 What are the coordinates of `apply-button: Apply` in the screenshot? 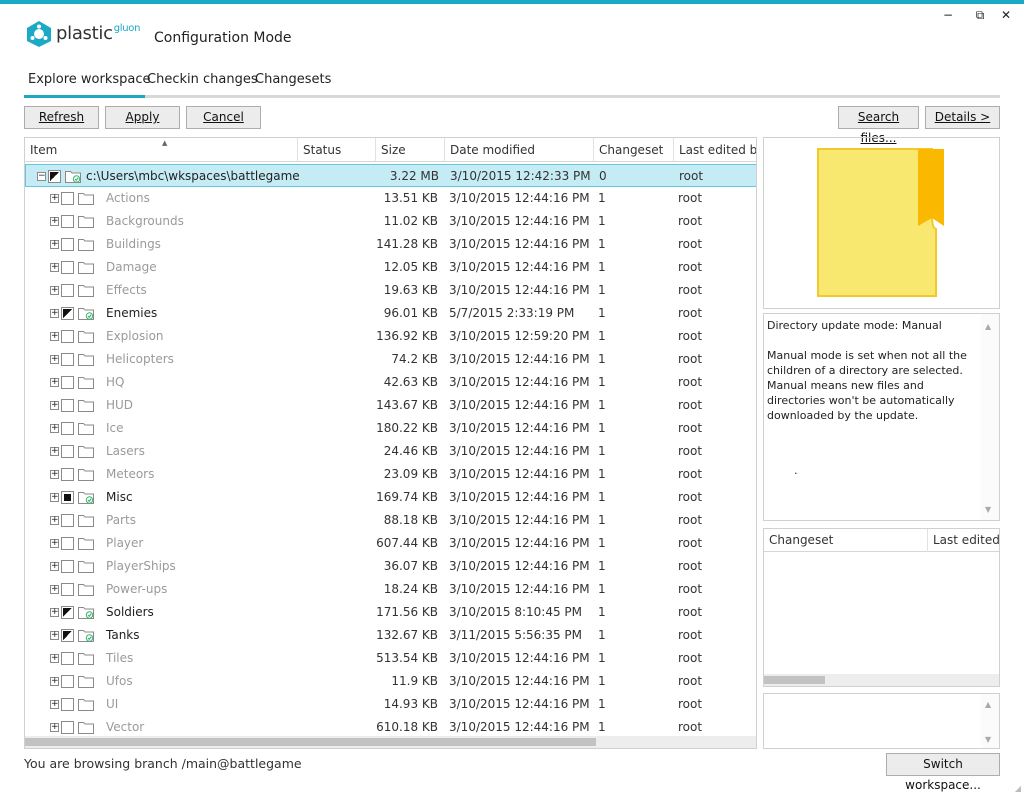 It's located at (142, 117).